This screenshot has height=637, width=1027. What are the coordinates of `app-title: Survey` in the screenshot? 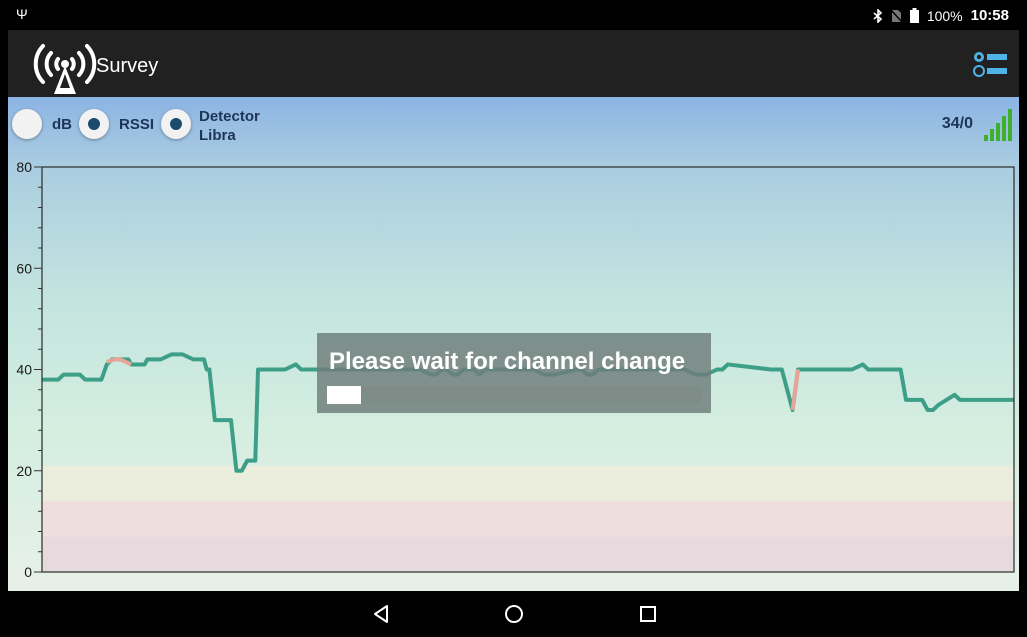 It's located at (127, 66).